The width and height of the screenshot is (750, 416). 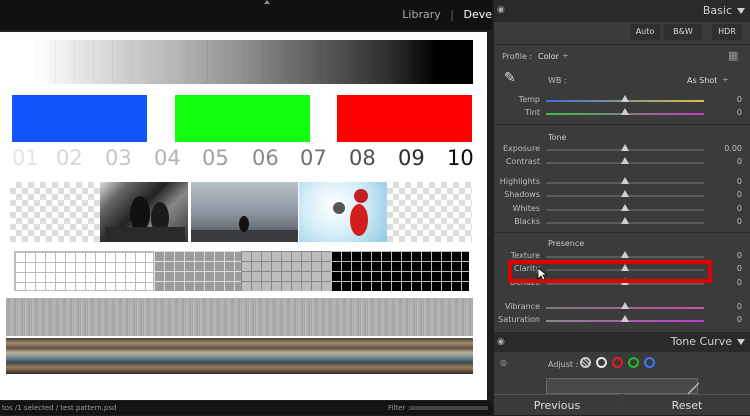 What do you see at coordinates (557, 80) in the screenshot?
I see `wb-label: WB :` at bounding box center [557, 80].